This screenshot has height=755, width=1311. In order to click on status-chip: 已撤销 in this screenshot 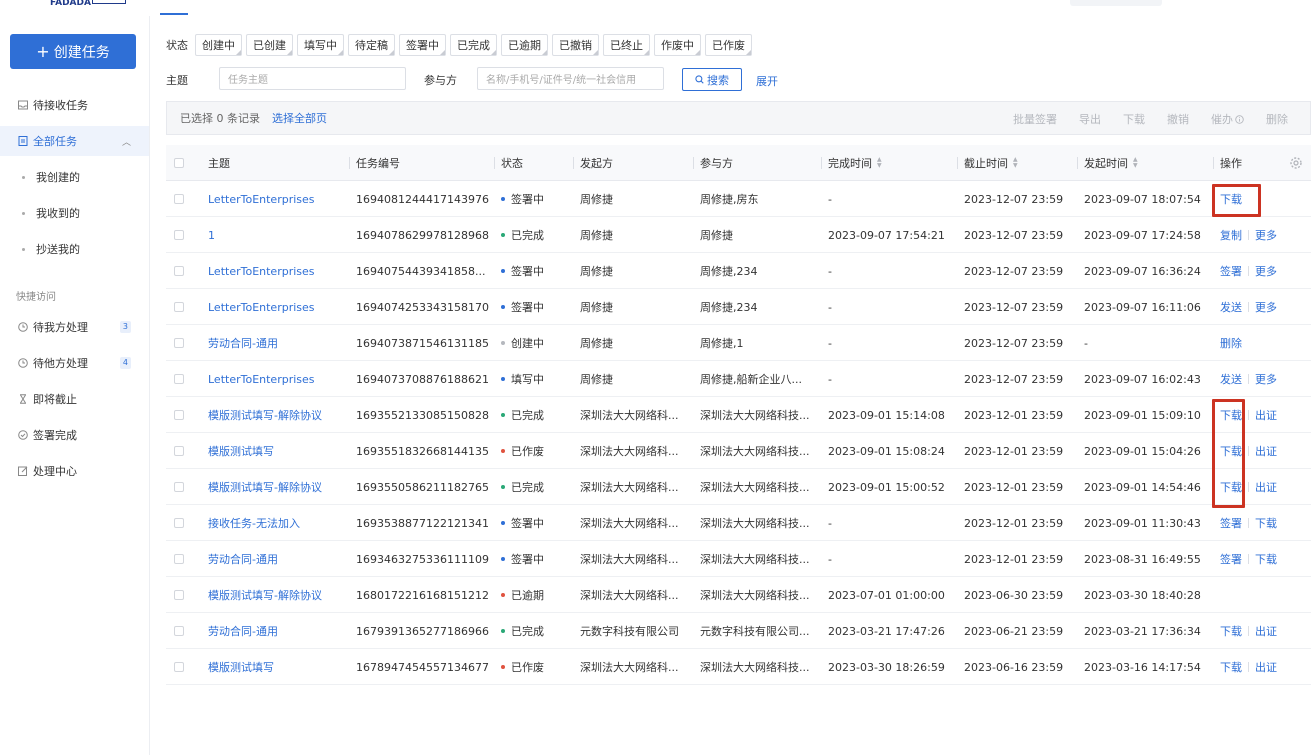, I will do `click(575, 45)`.